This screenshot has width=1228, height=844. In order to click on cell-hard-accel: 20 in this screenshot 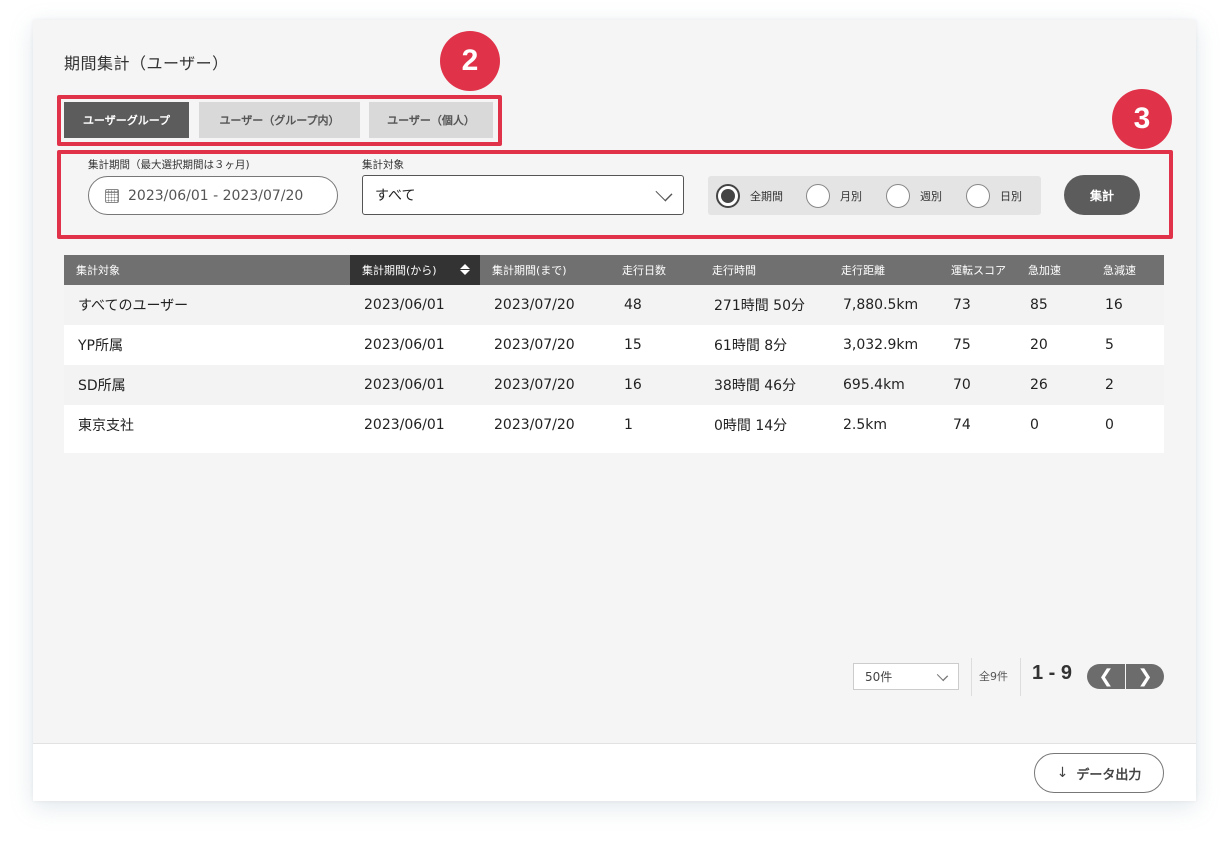, I will do `click(1053, 345)`.